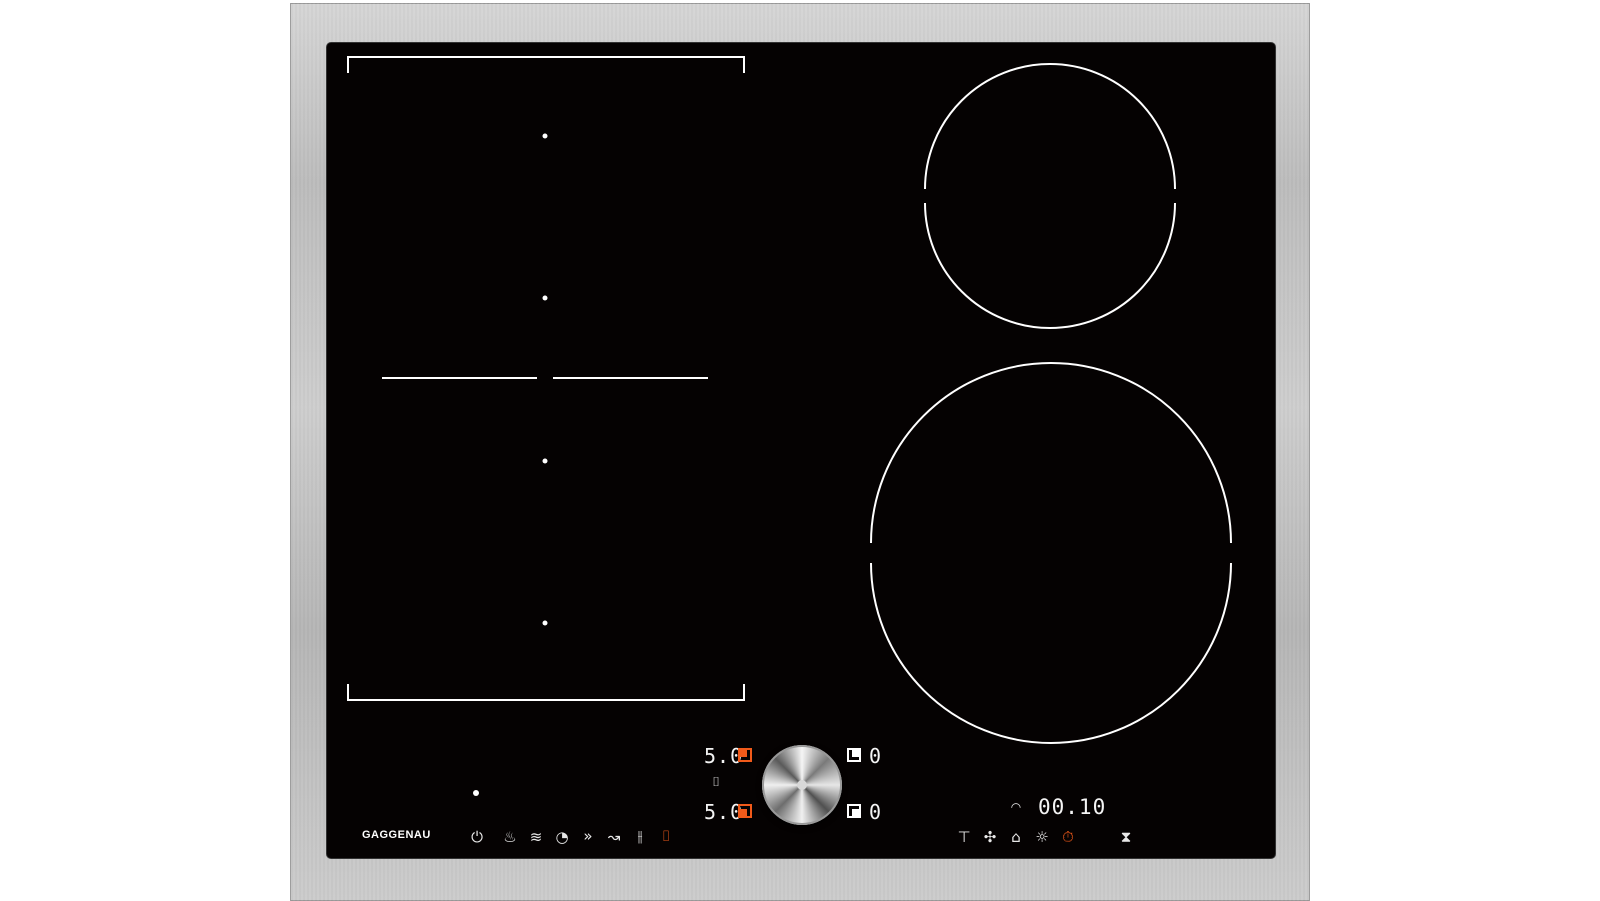 Image resolution: width=1600 pixels, height=901 pixels. I want to click on link-zones-icon: ⌷, so click(716, 783).